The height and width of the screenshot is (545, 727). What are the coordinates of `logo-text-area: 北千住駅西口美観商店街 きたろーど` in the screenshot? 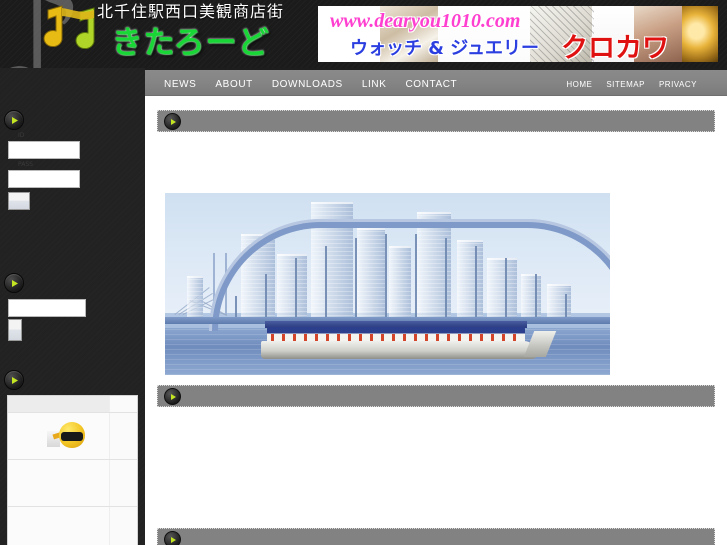 It's located at (190, 34).